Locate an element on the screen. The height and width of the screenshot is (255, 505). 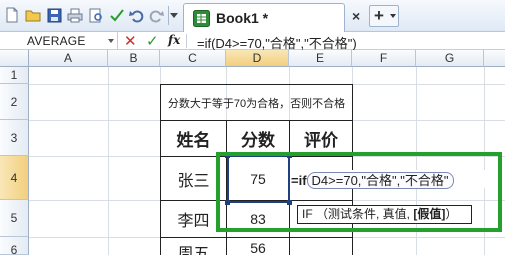
column-header-e: E is located at coordinates (320, 58).